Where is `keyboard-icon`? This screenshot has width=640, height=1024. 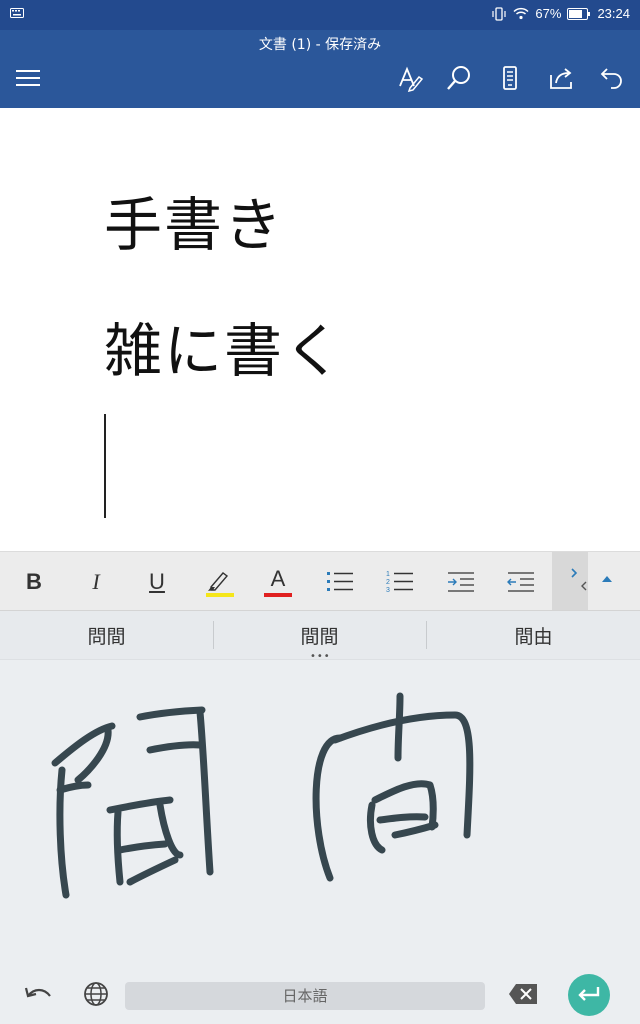
keyboard-icon is located at coordinates (17, 13).